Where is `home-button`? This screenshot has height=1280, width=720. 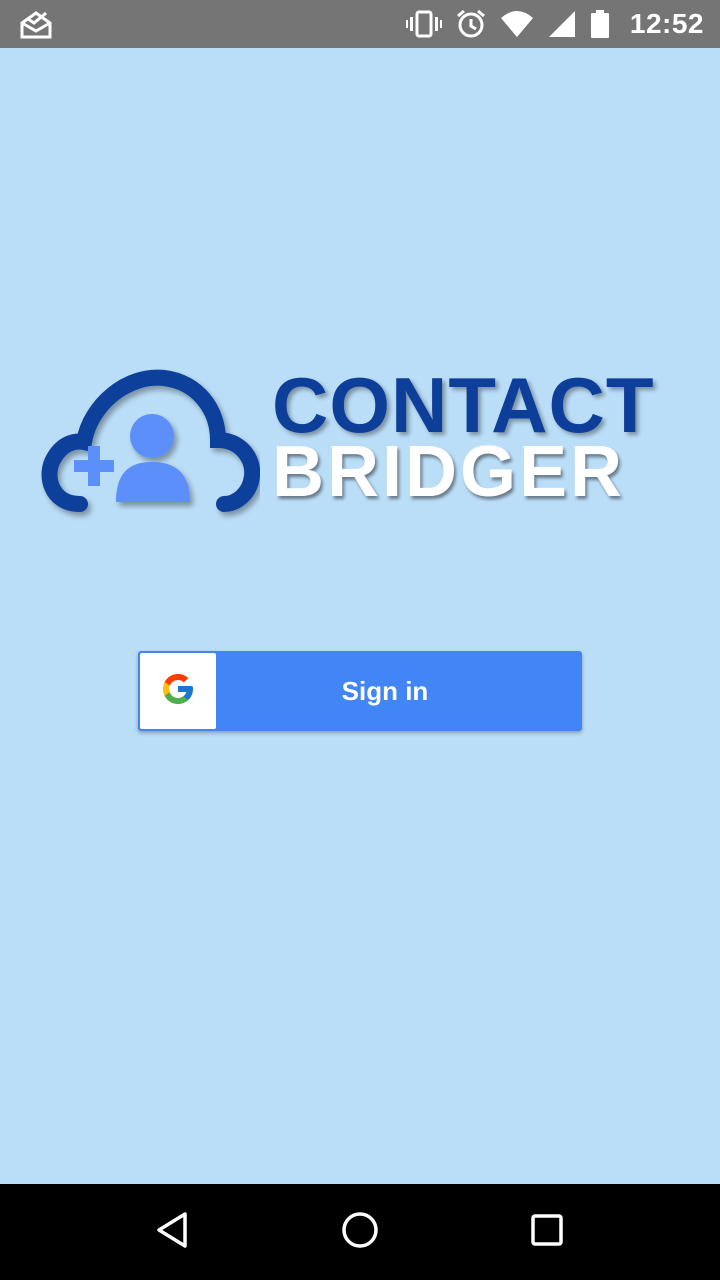
home-button is located at coordinates (360, 1232).